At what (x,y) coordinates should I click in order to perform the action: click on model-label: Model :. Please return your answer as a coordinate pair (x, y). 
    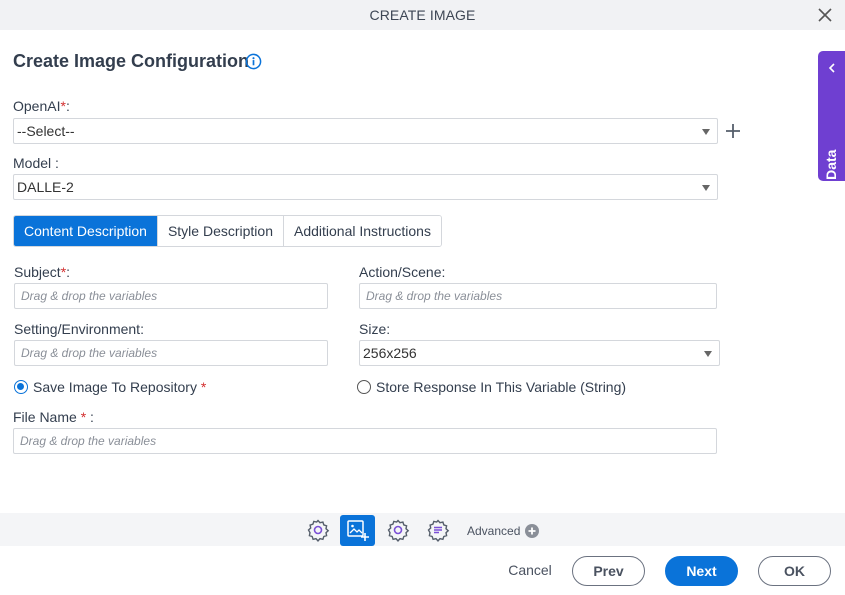
    Looking at the image, I should click on (36, 163).